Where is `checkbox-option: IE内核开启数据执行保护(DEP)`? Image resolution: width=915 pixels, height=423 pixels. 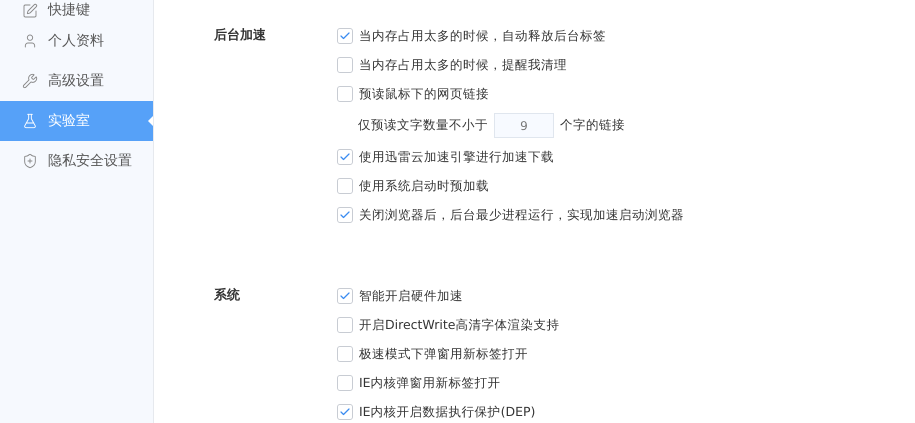 checkbox-option: IE内核开启数据执行保护(DEP) is located at coordinates (448, 412).